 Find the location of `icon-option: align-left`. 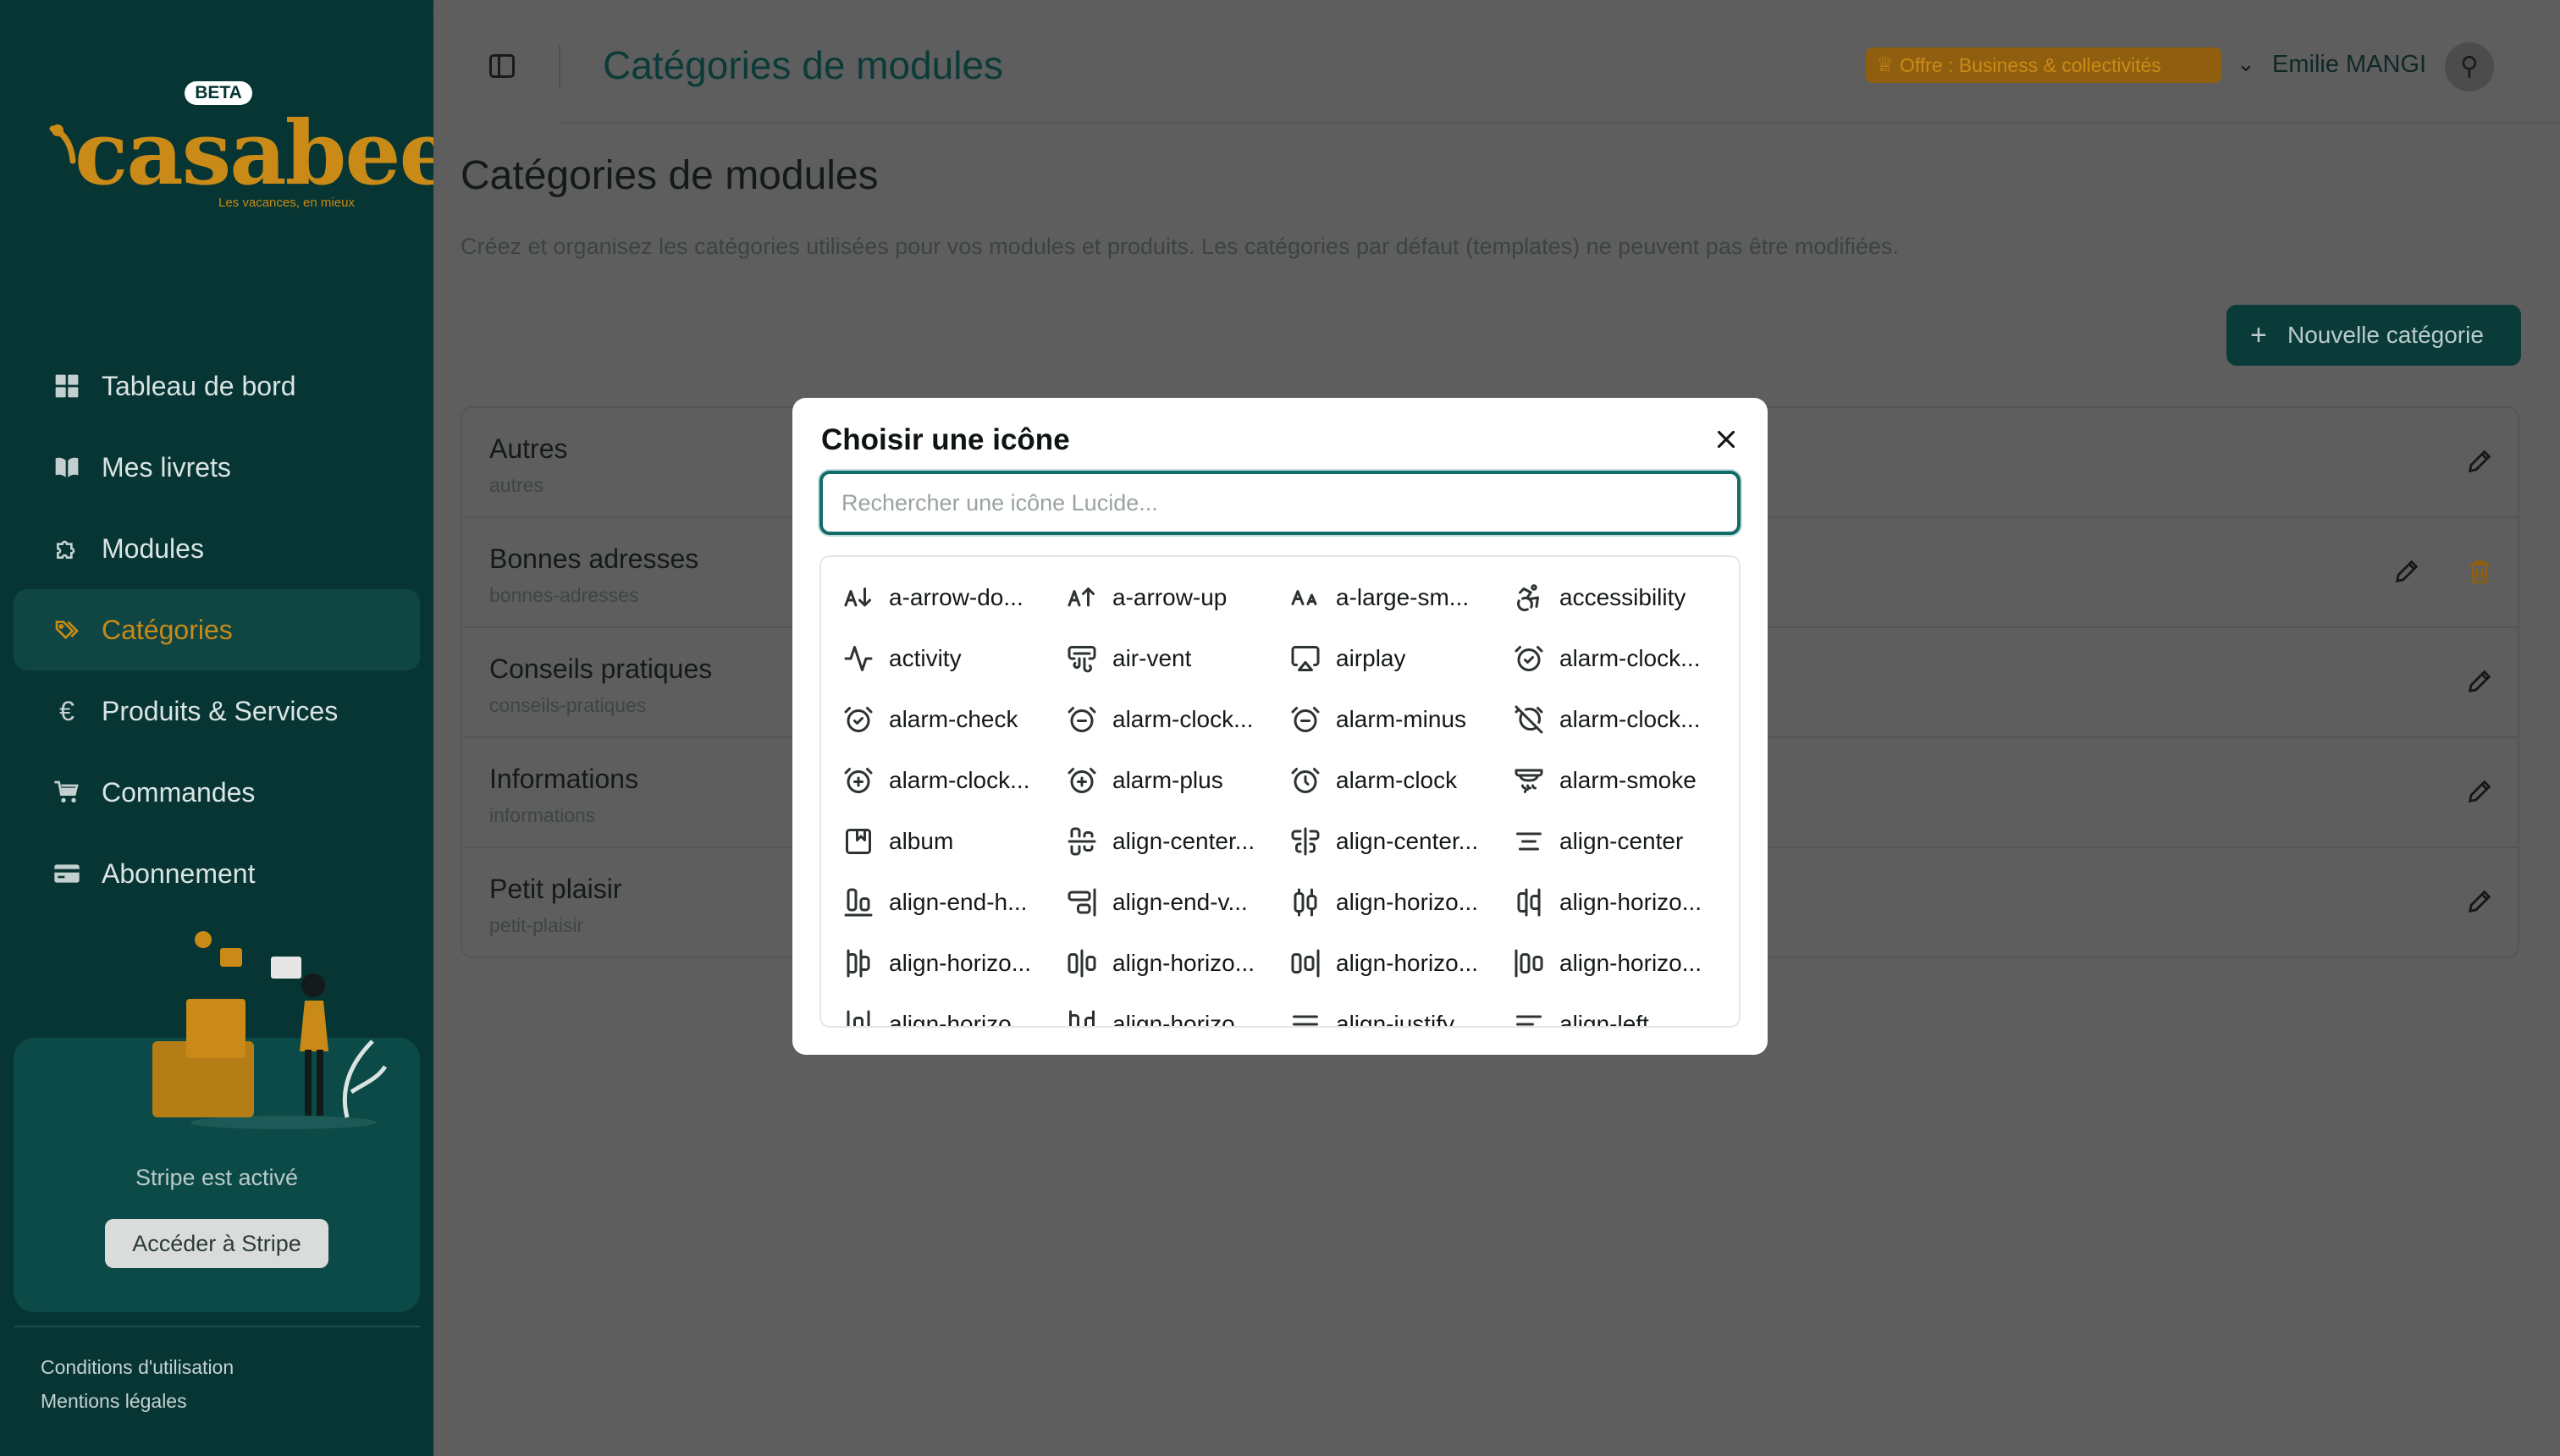

icon-option: align-left is located at coordinates (1625, 1011).